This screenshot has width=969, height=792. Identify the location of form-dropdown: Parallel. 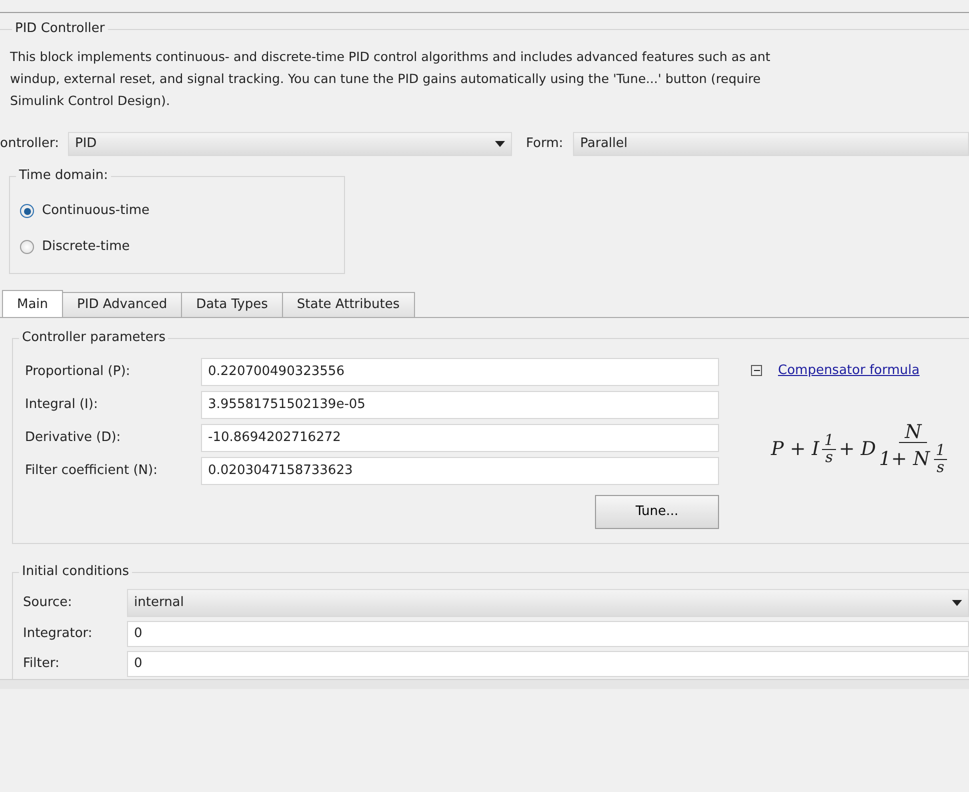
(771, 144).